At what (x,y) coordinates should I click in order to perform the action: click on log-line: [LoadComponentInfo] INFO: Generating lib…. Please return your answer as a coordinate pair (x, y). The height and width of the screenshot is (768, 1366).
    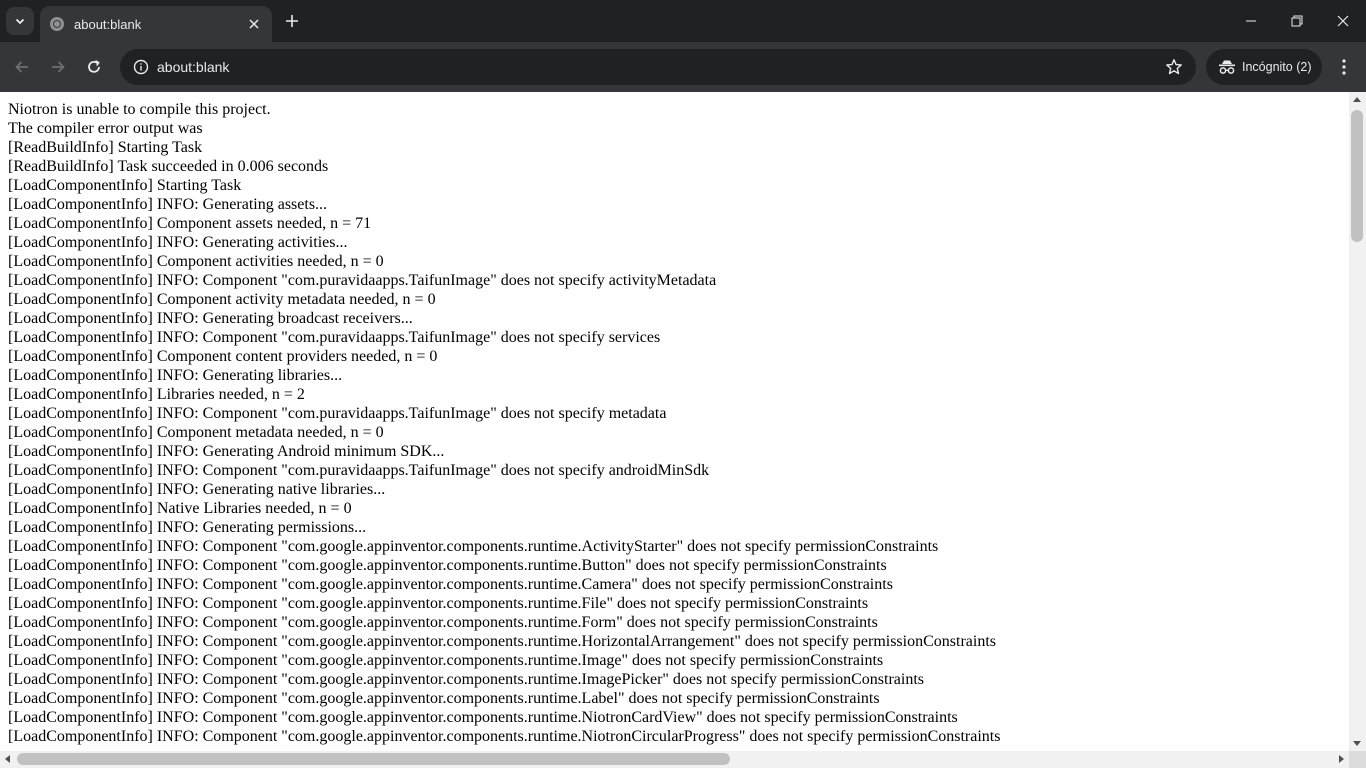
    Looking at the image, I should click on (175, 375).